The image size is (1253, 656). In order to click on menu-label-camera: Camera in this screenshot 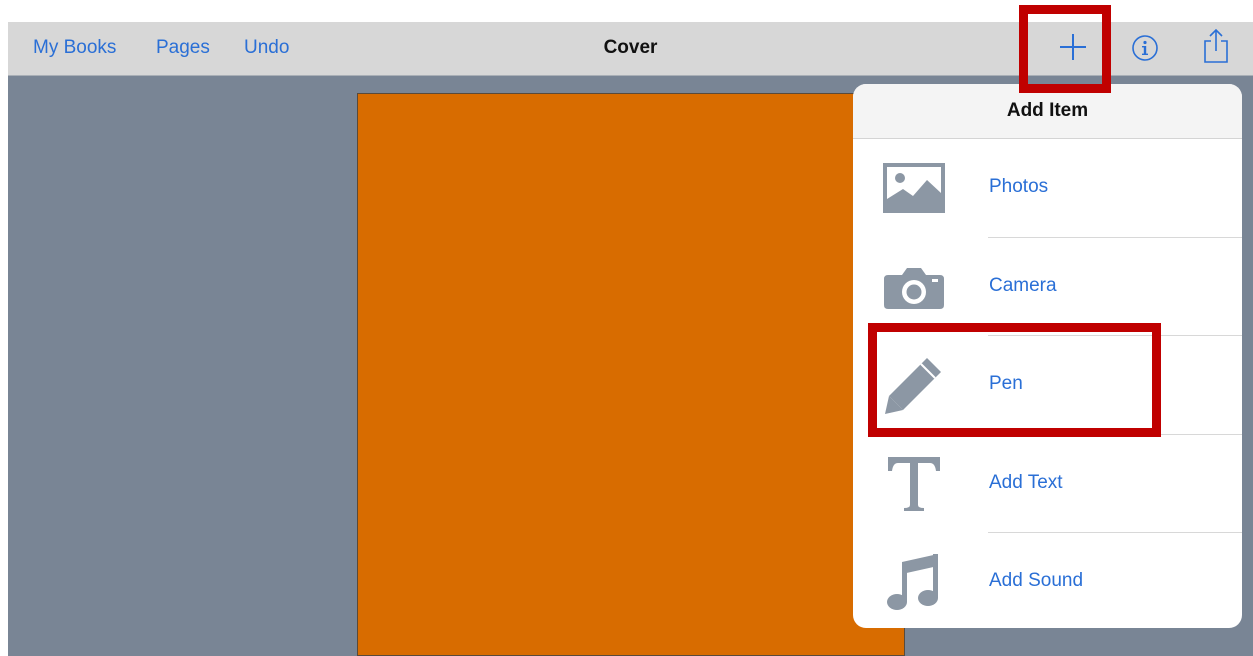, I will do `click(1023, 285)`.